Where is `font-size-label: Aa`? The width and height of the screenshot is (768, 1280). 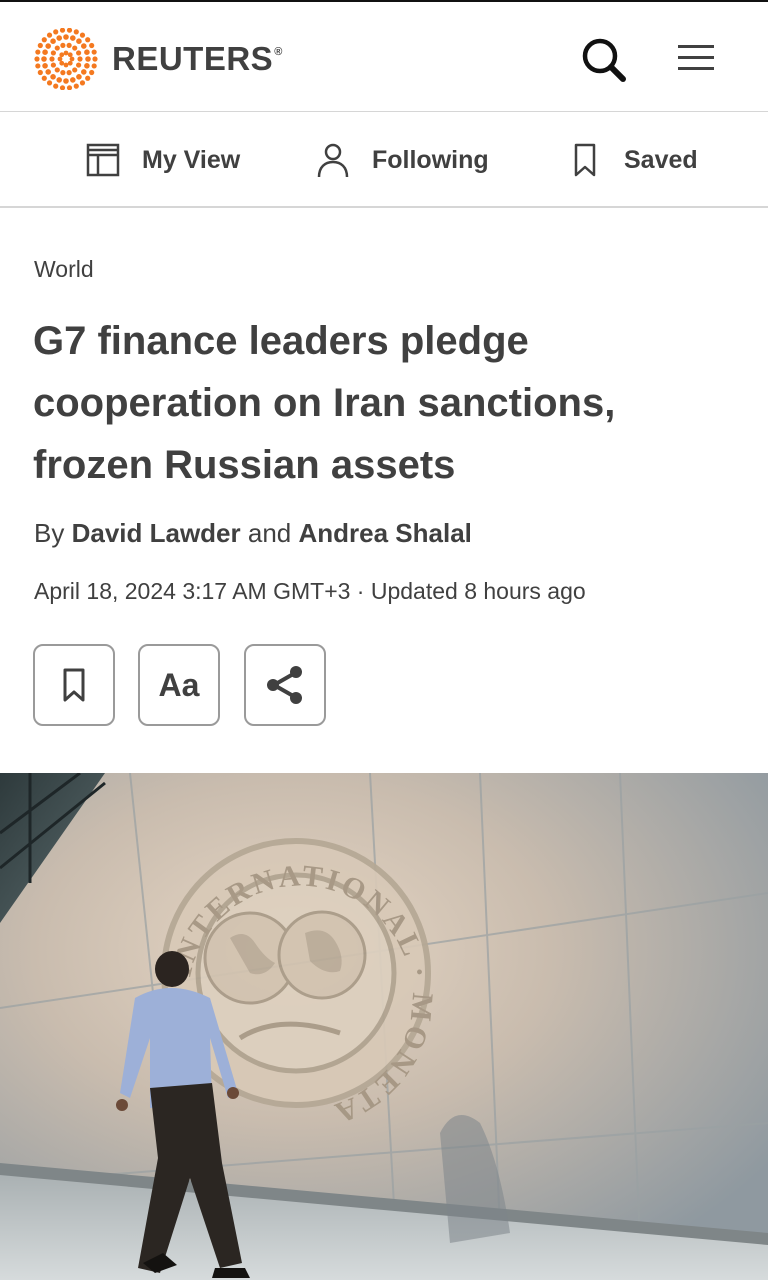
font-size-label: Aa is located at coordinates (179, 684).